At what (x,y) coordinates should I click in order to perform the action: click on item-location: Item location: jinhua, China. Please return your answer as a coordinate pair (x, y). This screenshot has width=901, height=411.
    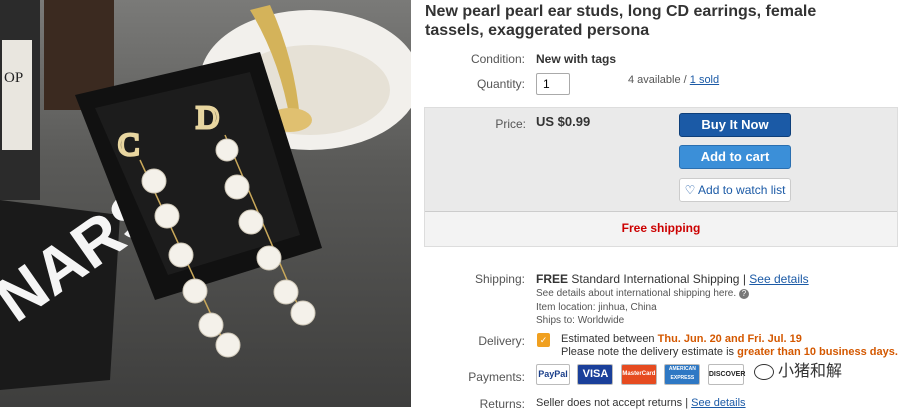
    Looking at the image, I should click on (596, 307).